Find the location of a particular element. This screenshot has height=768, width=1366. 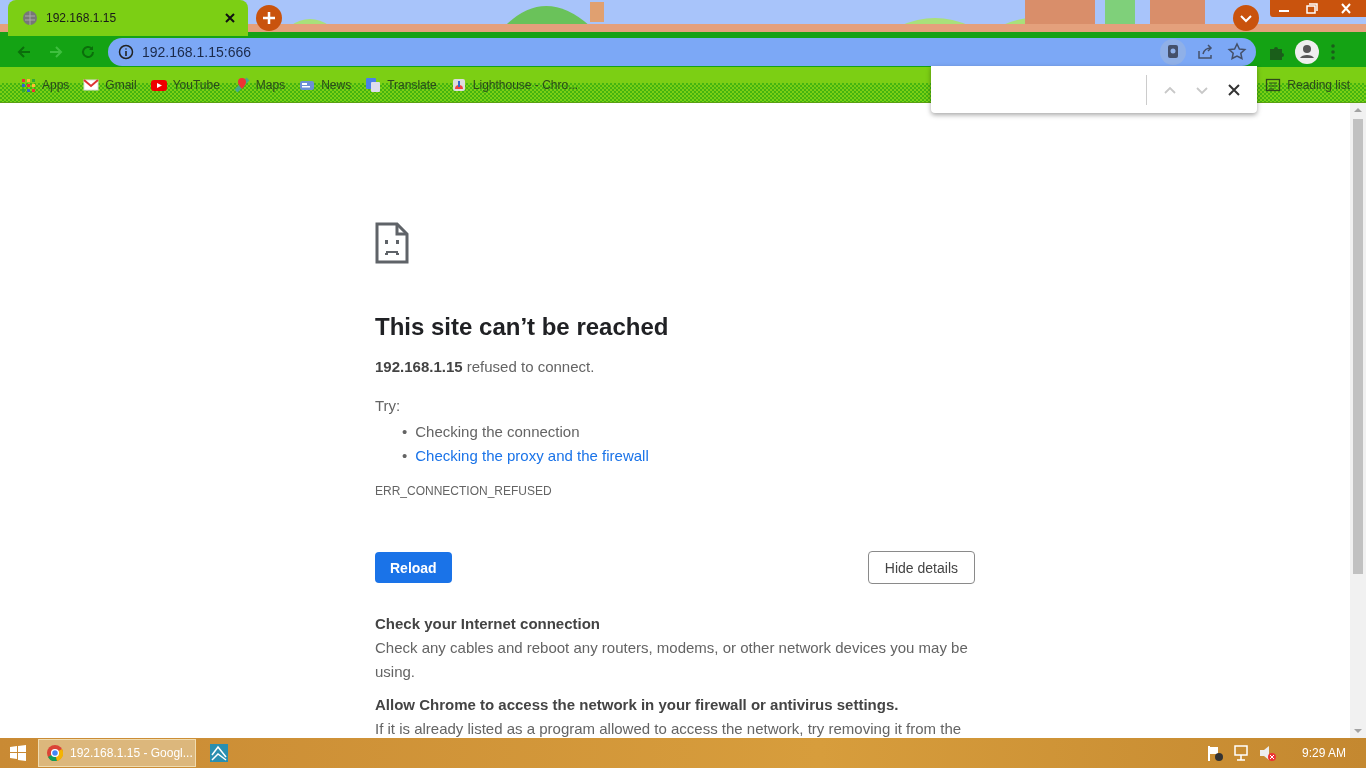

error-code: ERR_CONNECTION_REFUSED is located at coordinates (464, 491).